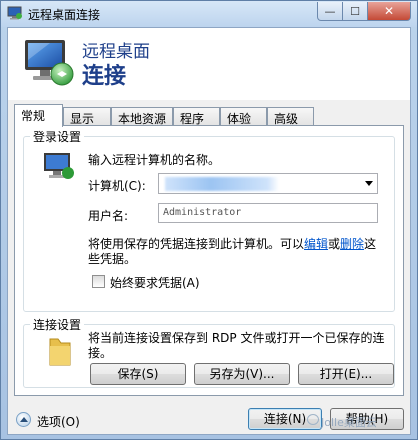 The image size is (418, 440). What do you see at coordinates (117, 186) in the screenshot?
I see `computer-label: 计算机(C):` at bounding box center [117, 186].